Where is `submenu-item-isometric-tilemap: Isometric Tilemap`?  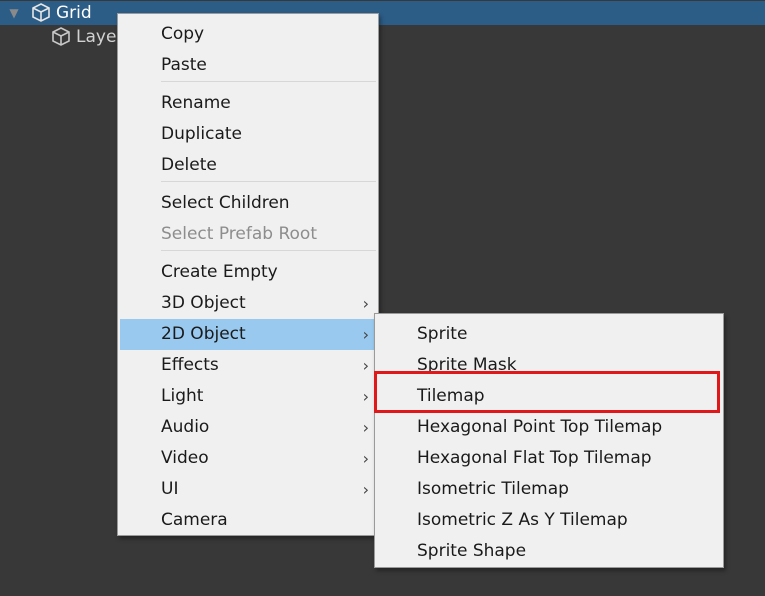 submenu-item-isometric-tilemap: Isometric Tilemap is located at coordinates (549, 489).